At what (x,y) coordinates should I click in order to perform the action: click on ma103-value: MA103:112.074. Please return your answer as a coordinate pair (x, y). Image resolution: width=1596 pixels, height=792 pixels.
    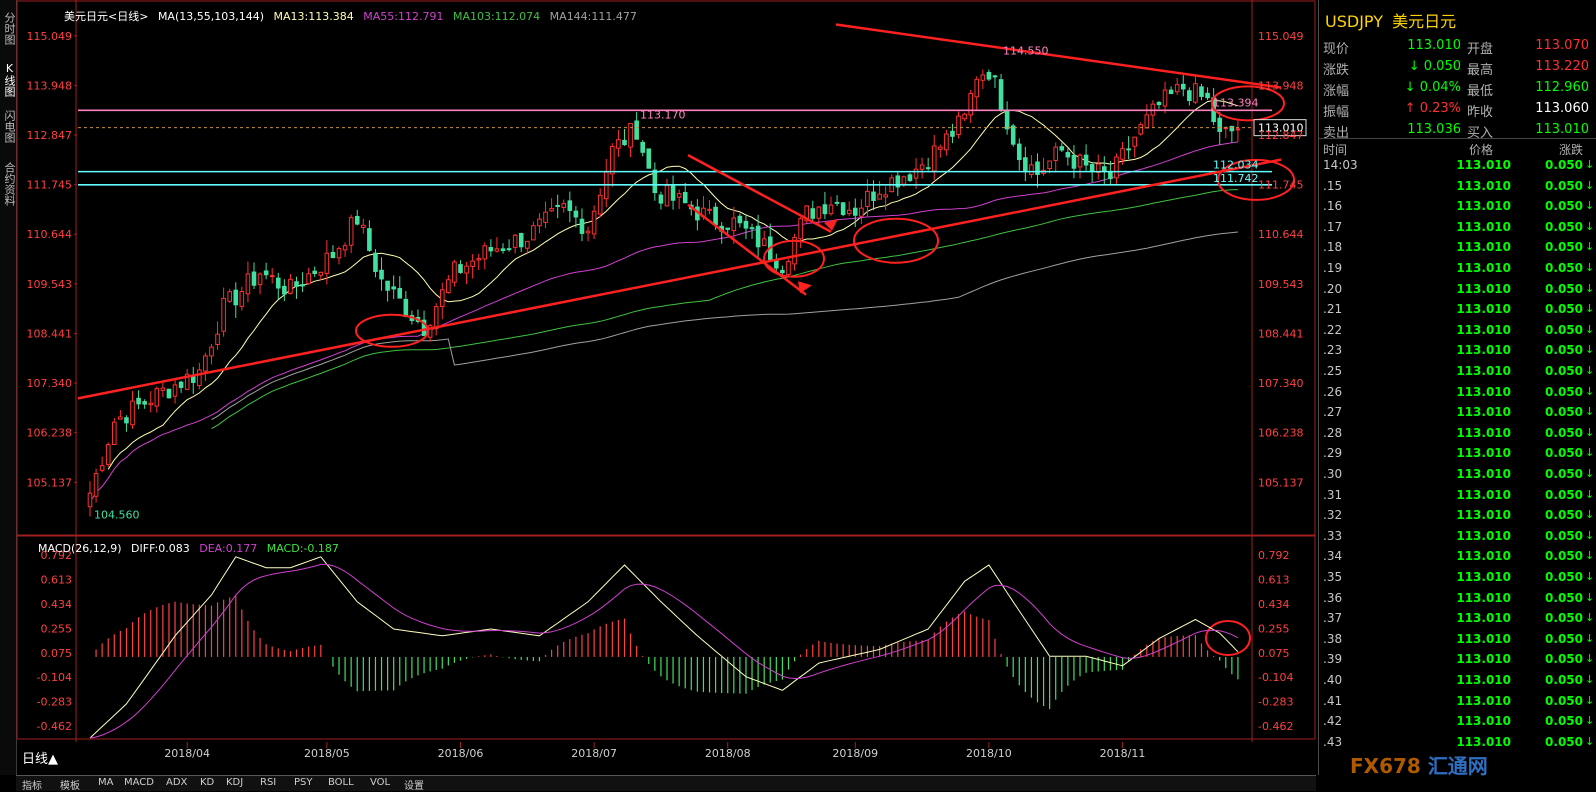
    Looking at the image, I should click on (496, 16).